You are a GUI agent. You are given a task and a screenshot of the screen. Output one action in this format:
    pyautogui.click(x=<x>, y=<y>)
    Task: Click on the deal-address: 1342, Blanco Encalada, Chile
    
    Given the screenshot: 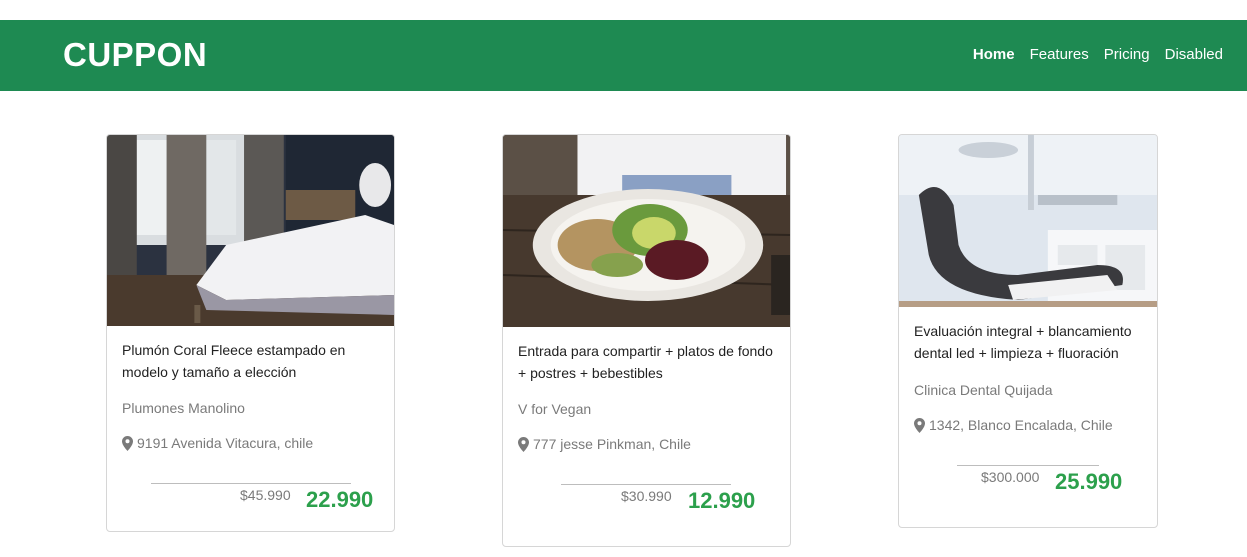 What is the action you would take?
    pyautogui.click(x=1013, y=425)
    